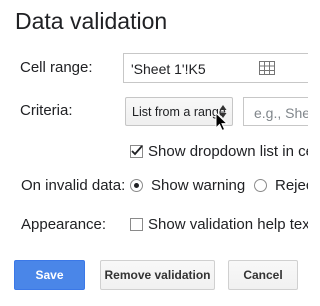 This screenshot has height=306, width=320. I want to click on remove-validation-button: Remove validation, so click(157, 275).